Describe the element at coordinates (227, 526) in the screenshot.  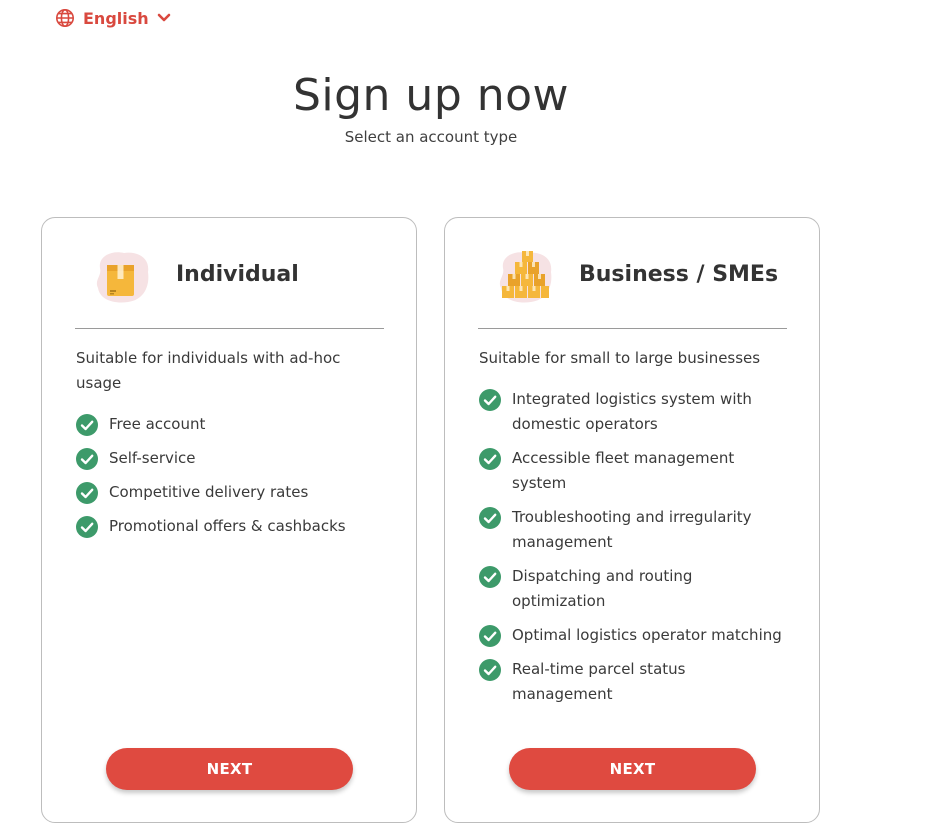
I see `feature-text: Promotional offers & cashbacks` at that location.